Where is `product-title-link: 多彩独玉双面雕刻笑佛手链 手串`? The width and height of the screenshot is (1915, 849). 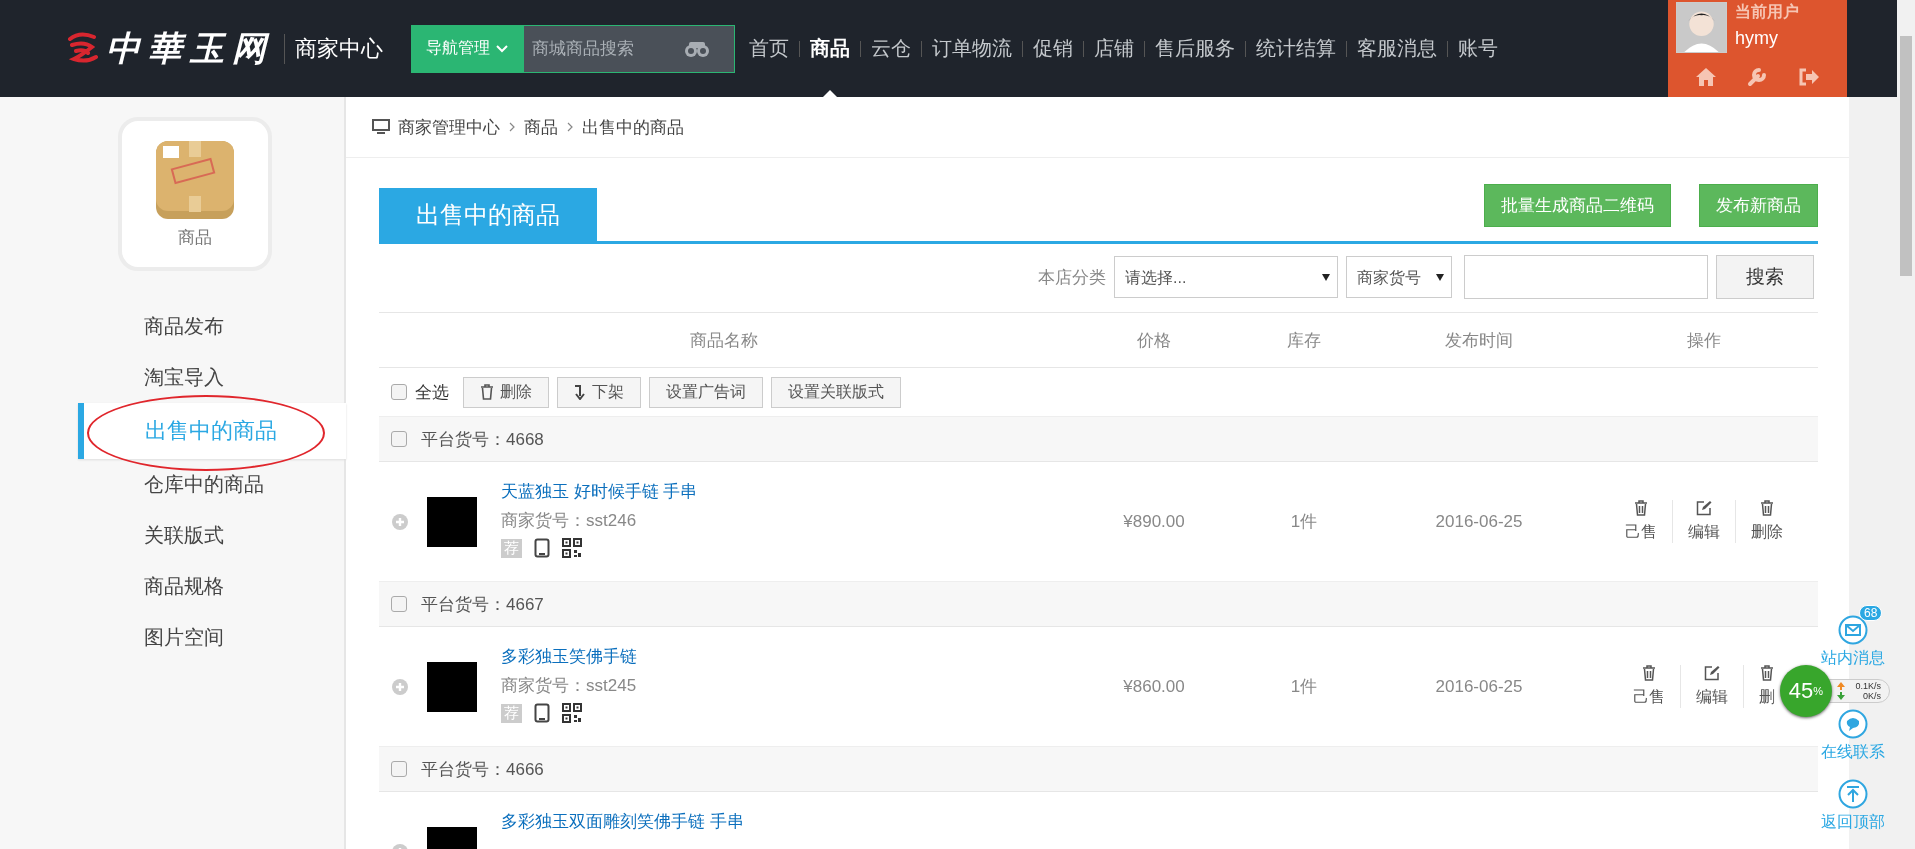 product-title-link: 多彩独玉双面雕刻笑佛手链 手串 is located at coordinates (622, 821).